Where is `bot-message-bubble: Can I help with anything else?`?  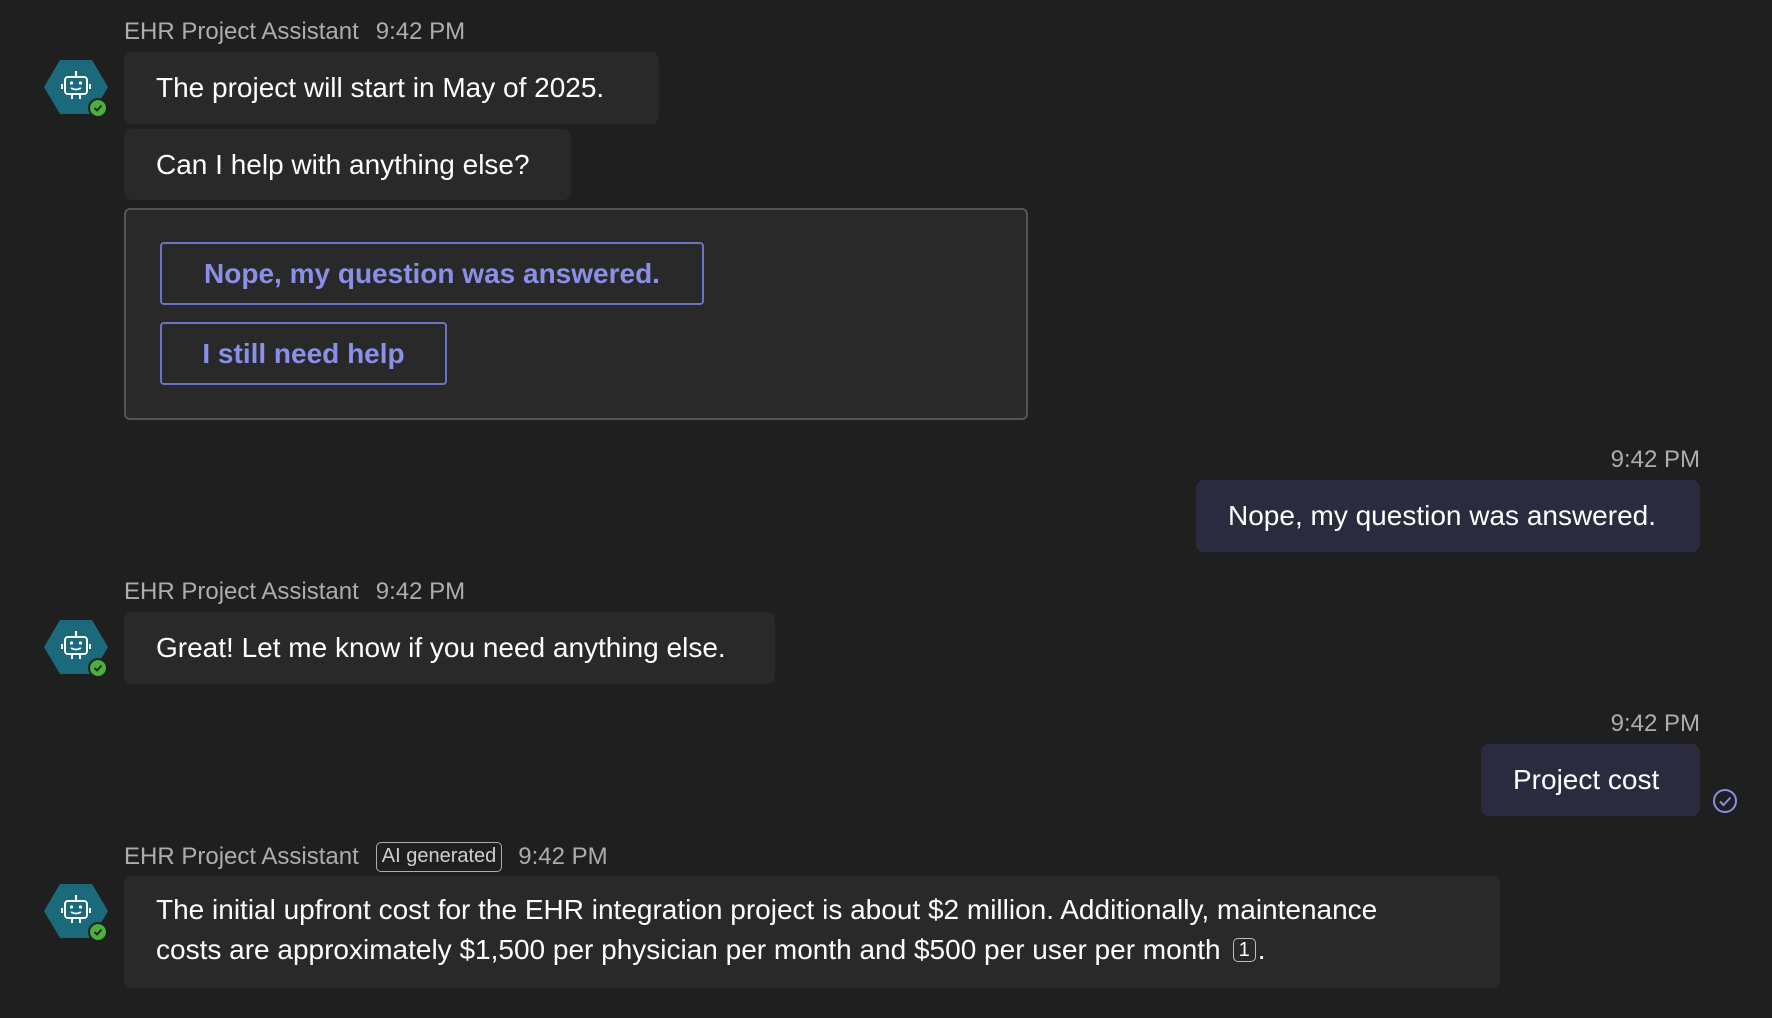 bot-message-bubble: Can I help with anything else? is located at coordinates (347, 164).